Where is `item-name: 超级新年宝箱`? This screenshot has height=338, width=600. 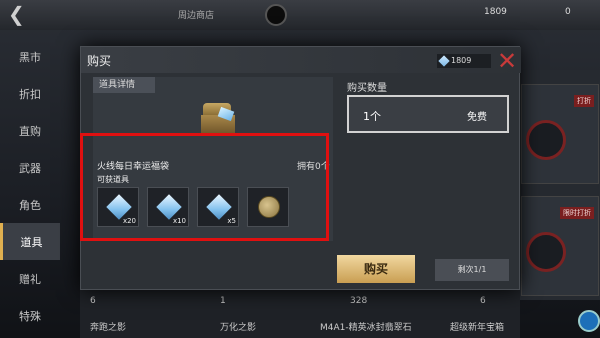
item-name: 超级新年宝箱 is located at coordinates (477, 328).